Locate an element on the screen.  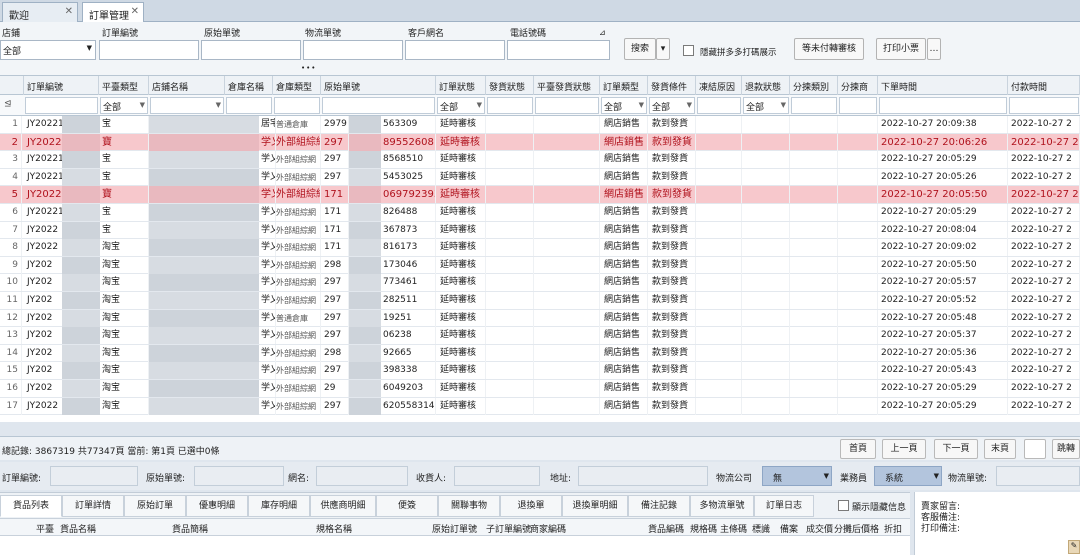
col-pay-time: 付款時間 is located at coordinates (1044, 85).